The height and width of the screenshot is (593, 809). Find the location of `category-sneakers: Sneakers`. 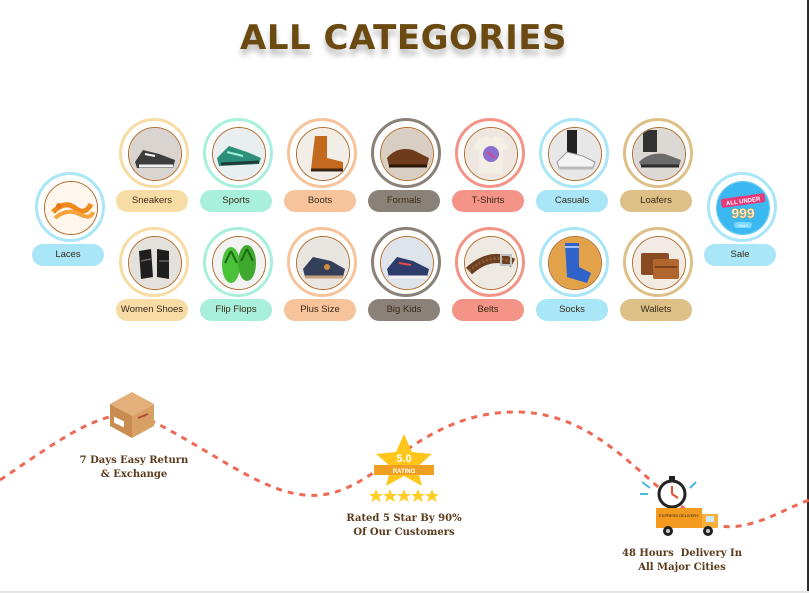

category-sneakers: Sneakers is located at coordinates (154, 166).